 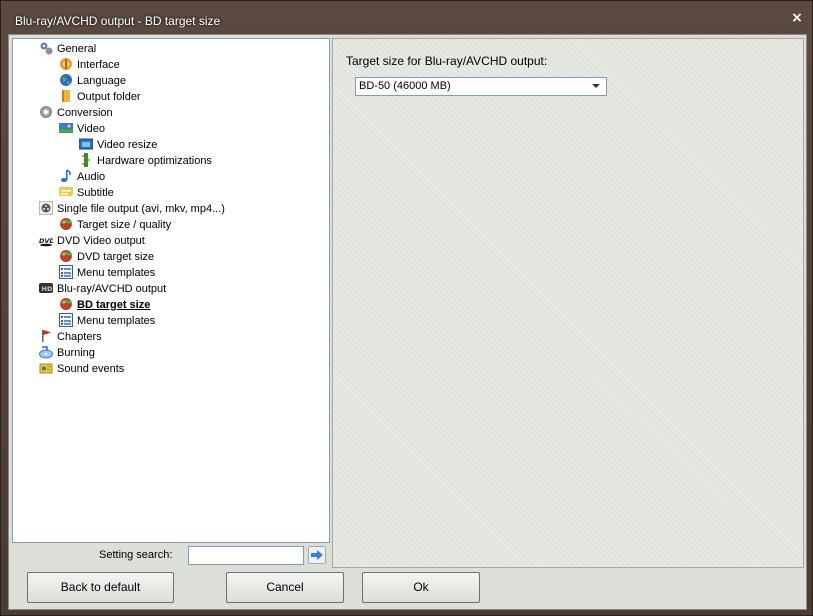 I want to click on tree-item-bd-target-size: BD target size, so click(x=104, y=305).